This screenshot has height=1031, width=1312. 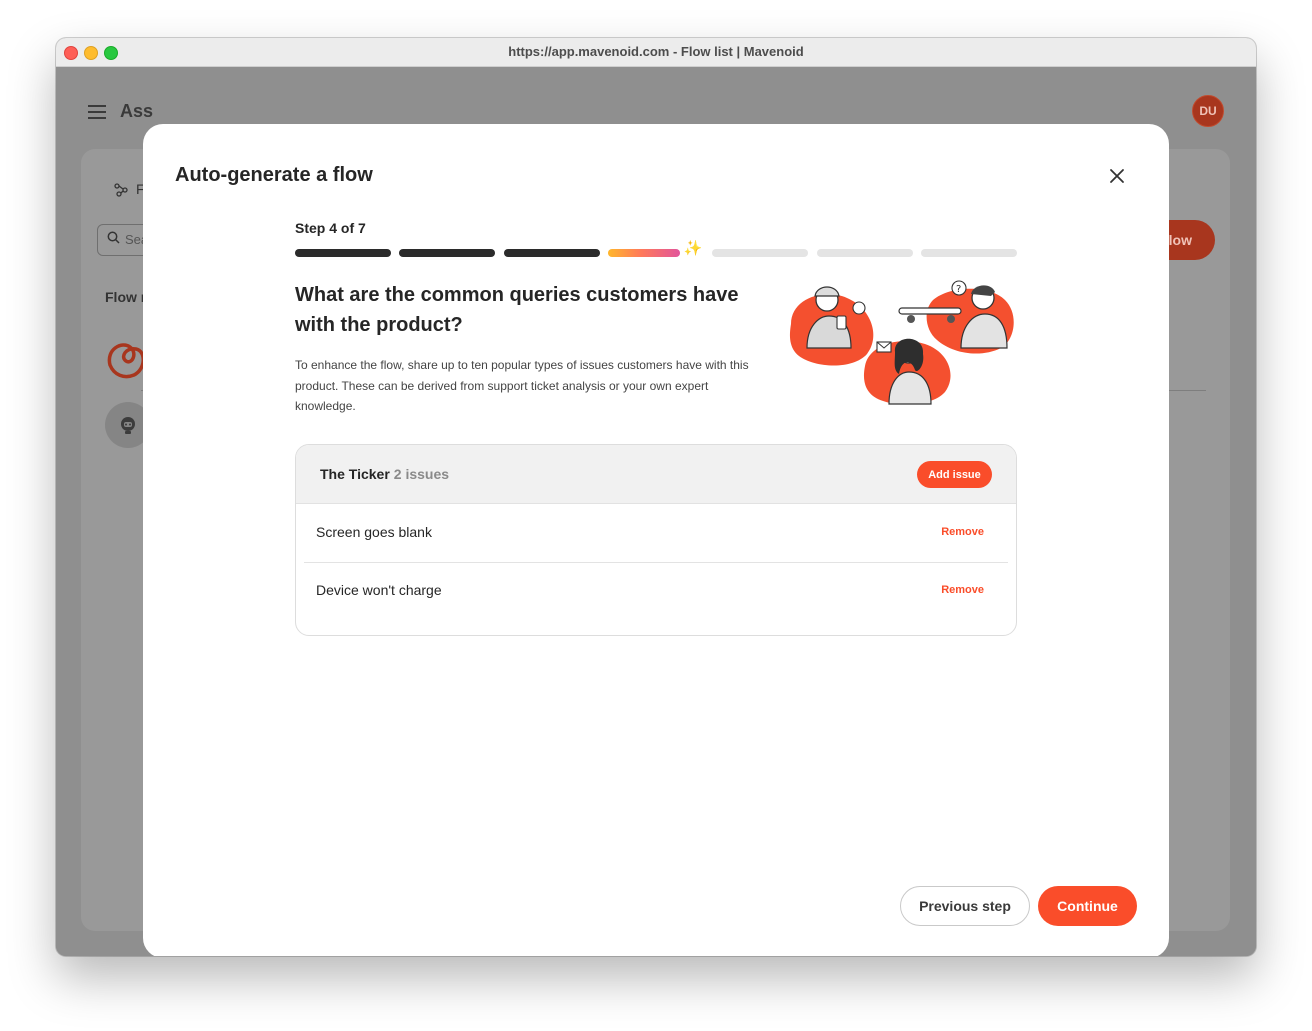 What do you see at coordinates (355, 474) in the screenshot?
I see `product-name-label: The Ticker` at bounding box center [355, 474].